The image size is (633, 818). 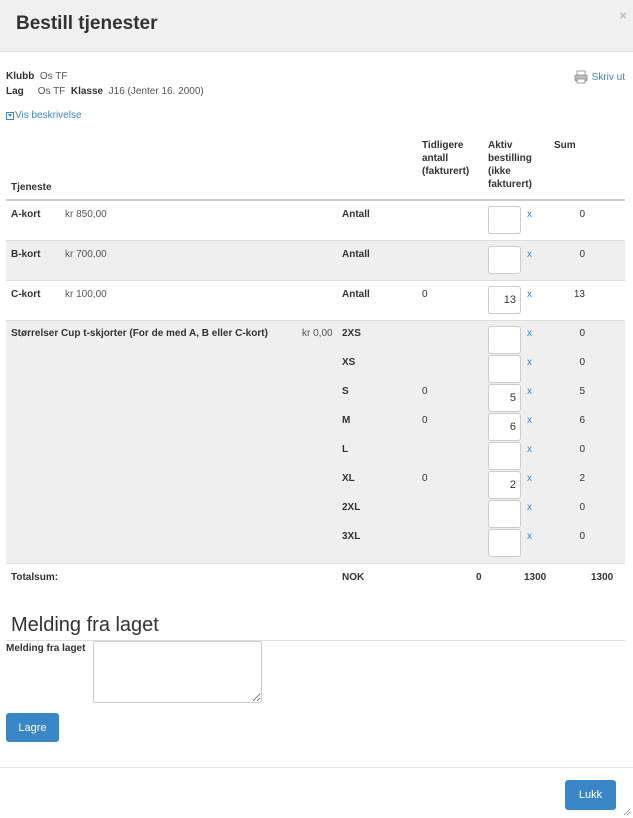 I want to click on description-toggle: Vis beskrivelse, so click(x=44, y=115).